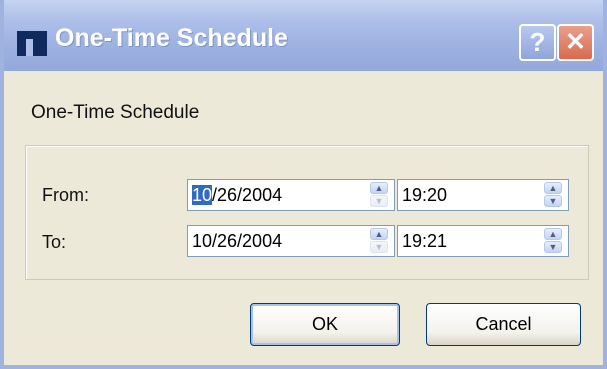 The width and height of the screenshot is (607, 369). What do you see at coordinates (65, 195) in the screenshot?
I see `from-label: From:` at bounding box center [65, 195].